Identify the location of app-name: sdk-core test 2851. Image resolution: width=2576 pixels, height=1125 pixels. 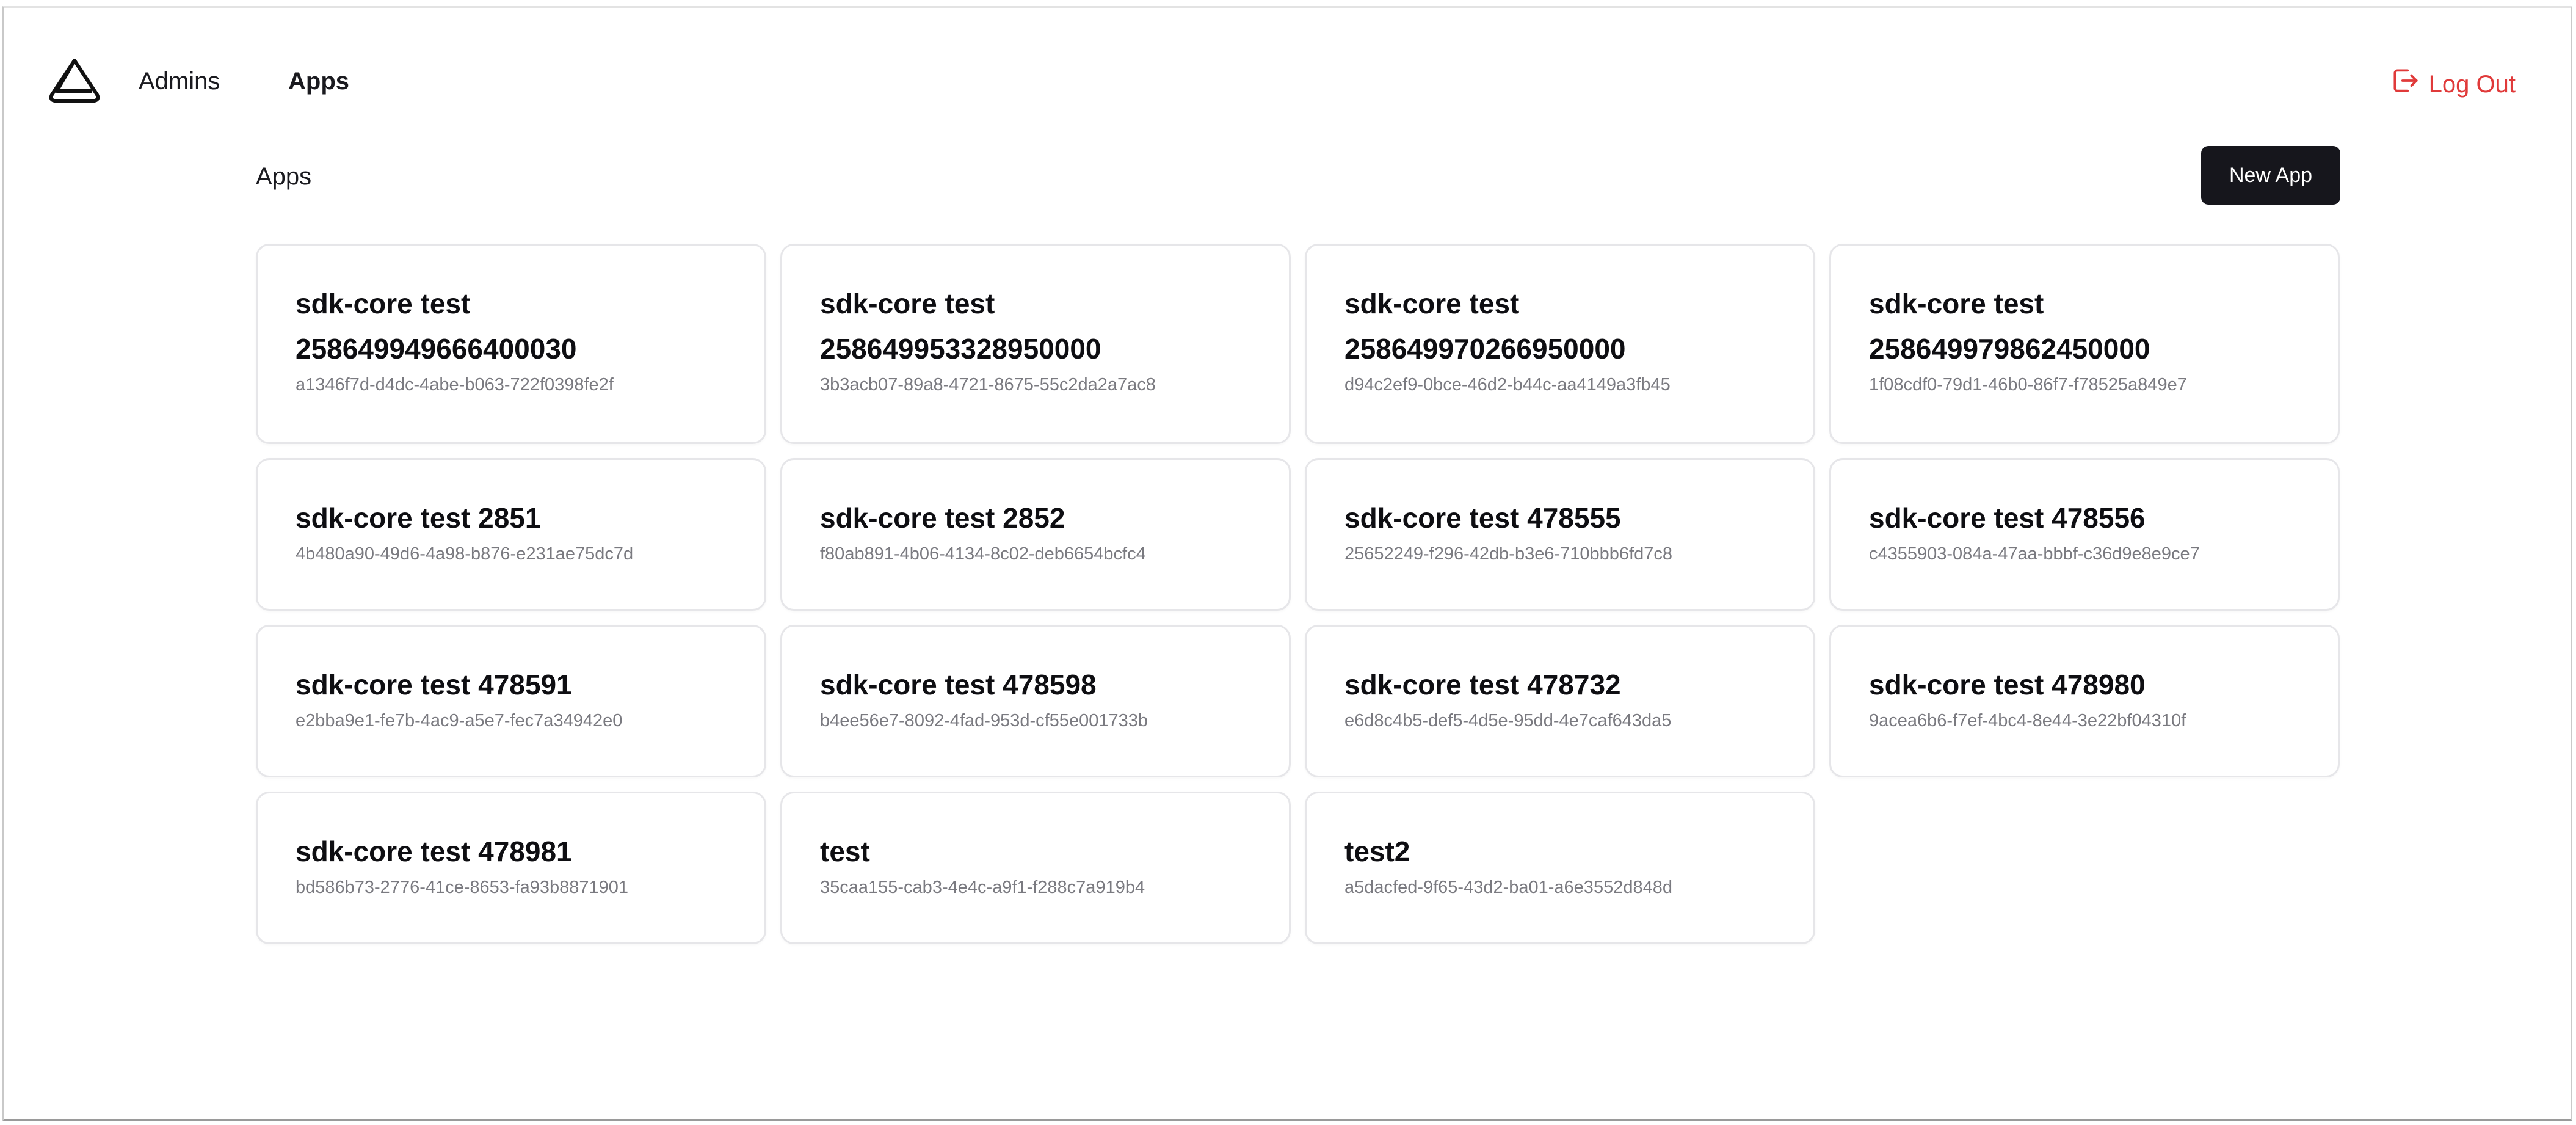
(418, 518).